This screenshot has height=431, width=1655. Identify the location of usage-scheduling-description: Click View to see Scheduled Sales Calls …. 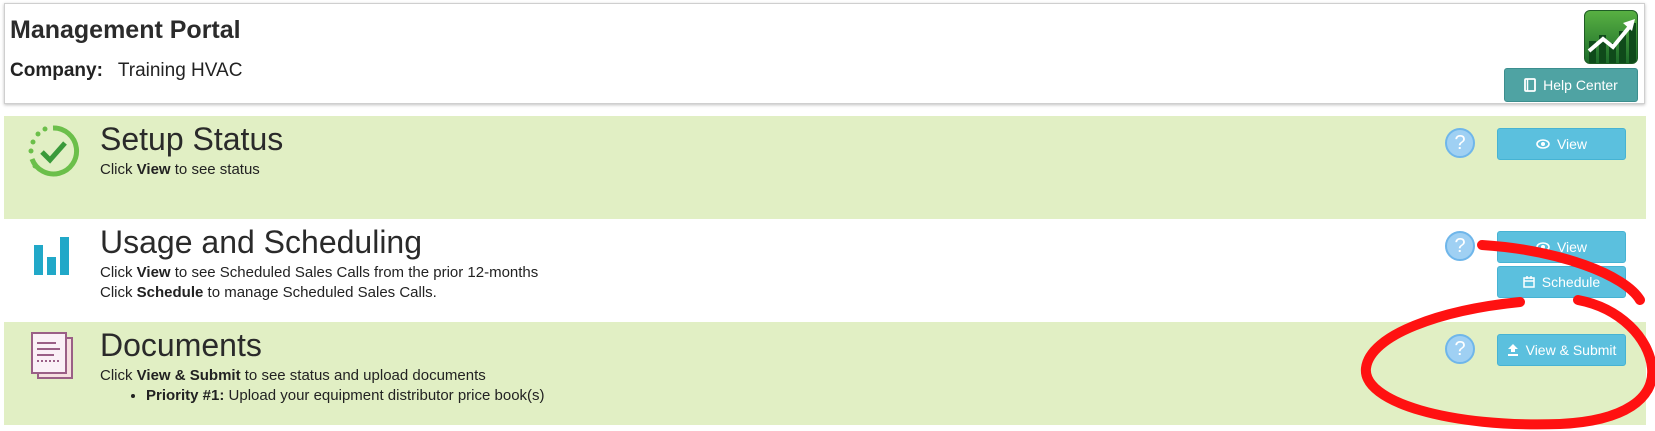
(319, 282).